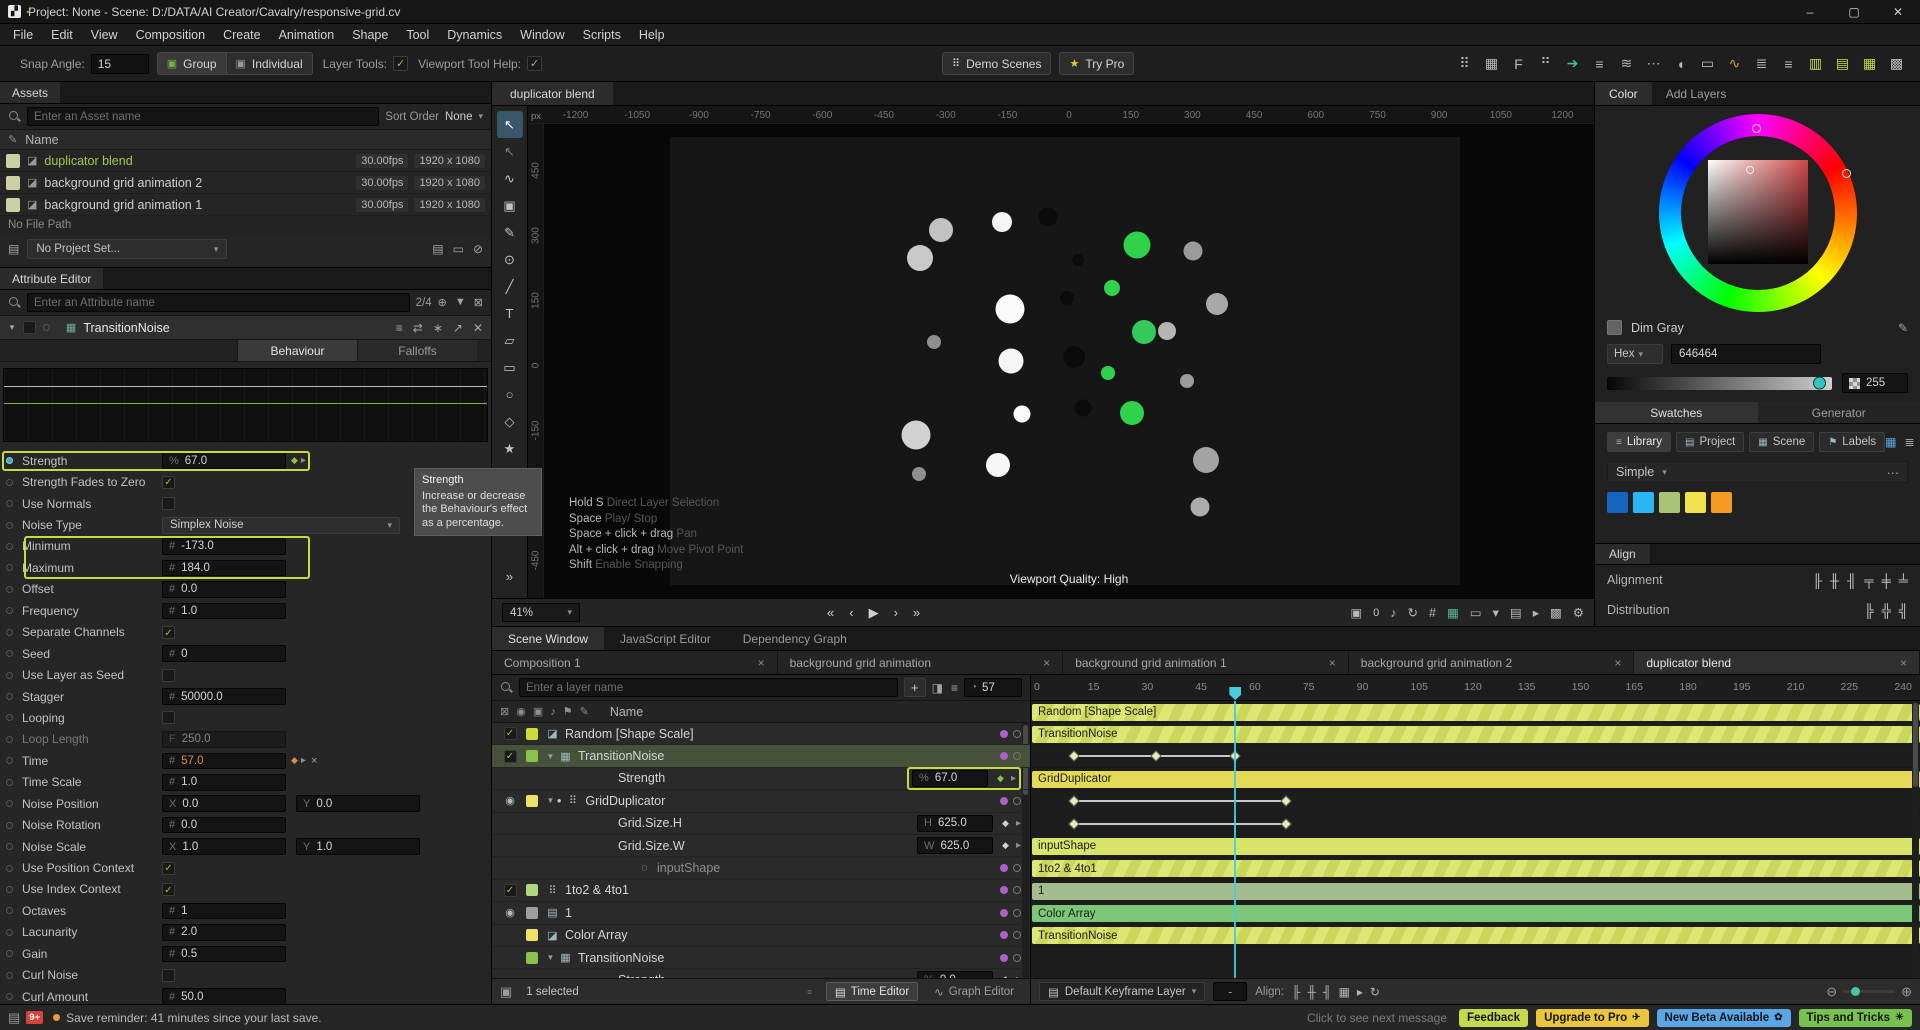 Image resolution: width=1920 pixels, height=1030 pixels. I want to click on project-set-dropdown: No Project Set... ▾, so click(127, 249).